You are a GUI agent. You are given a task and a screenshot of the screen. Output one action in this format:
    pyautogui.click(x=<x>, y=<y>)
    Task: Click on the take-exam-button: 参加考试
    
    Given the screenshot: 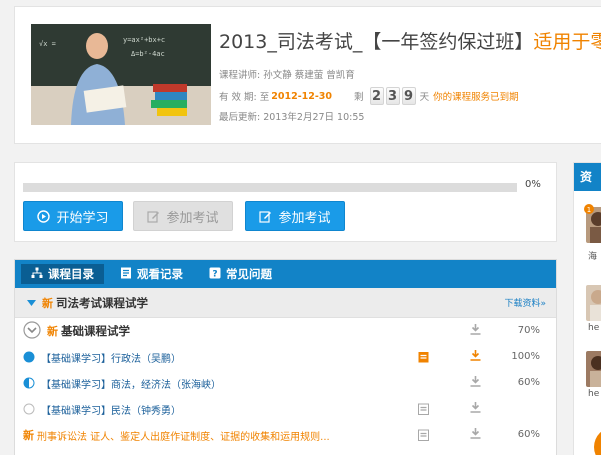 What is the action you would take?
    pyautogui.click(x=295, y=216)
    